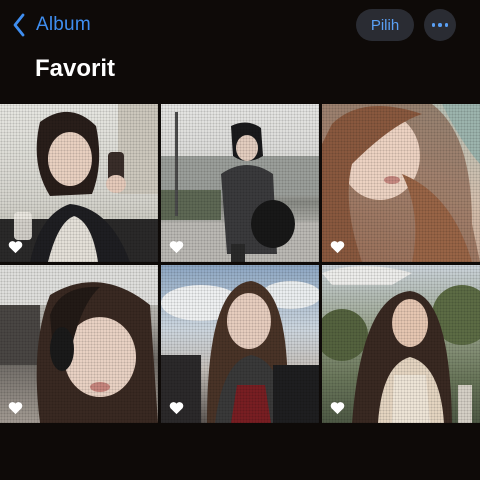  What do you see at coordinates (385, 25) in the screenshot?
I see `select-button: Pilih` at bounding box center [385, 25].